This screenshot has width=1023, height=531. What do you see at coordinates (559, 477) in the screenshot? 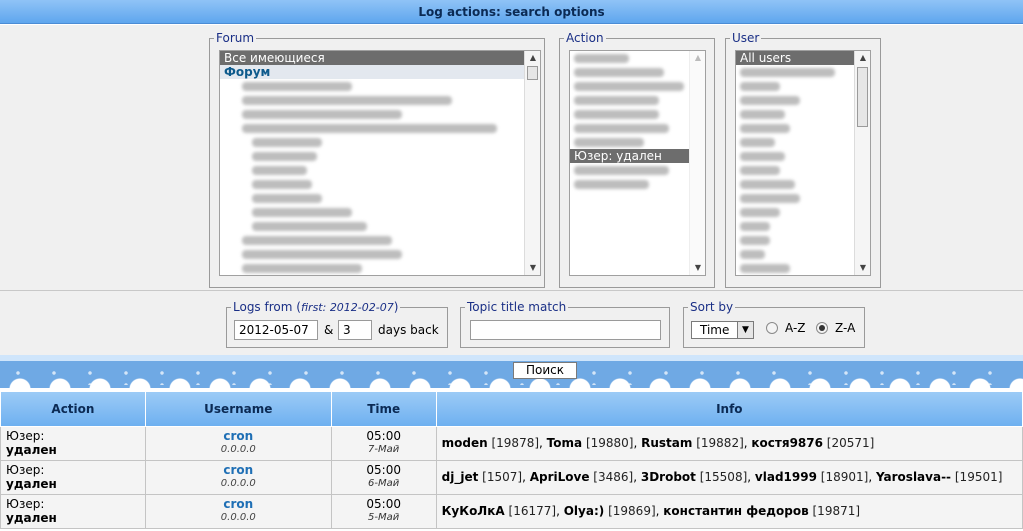
I see `deleted-user-name: ApriLove` at bounding box center [559, 477].